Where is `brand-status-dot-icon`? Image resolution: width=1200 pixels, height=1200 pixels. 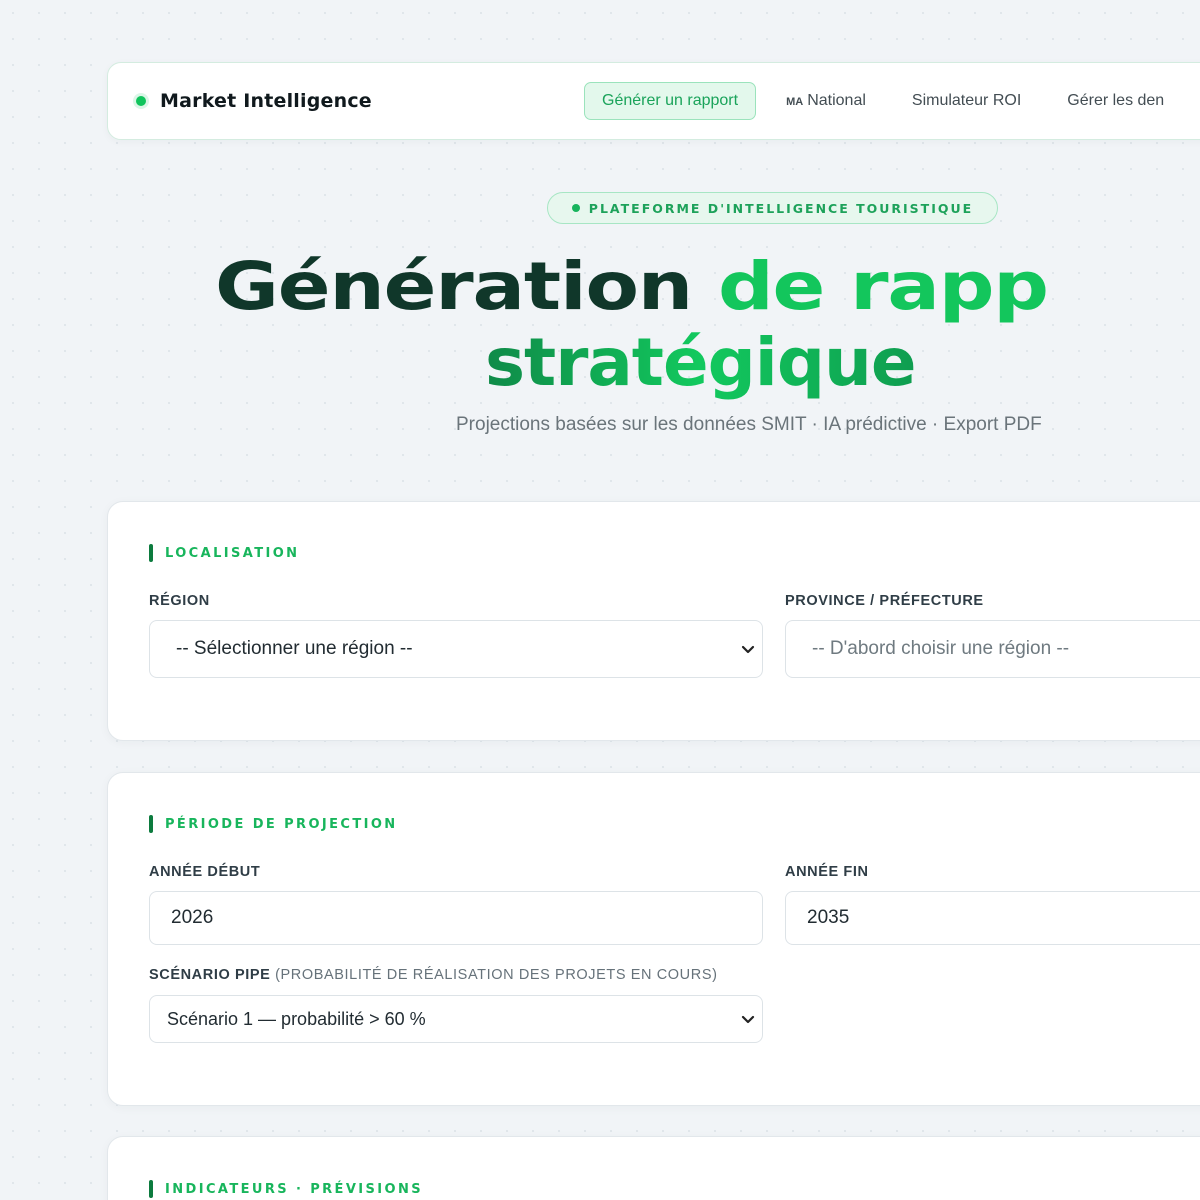 brand-status-dot-icon is located at coordinates (141, 101).